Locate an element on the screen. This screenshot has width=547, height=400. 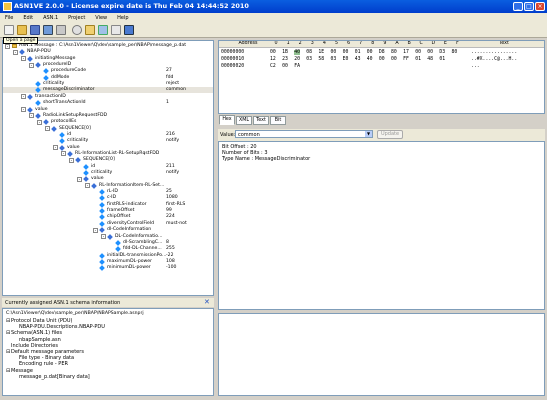
menu-view: View is located at coordinates (101, 17).